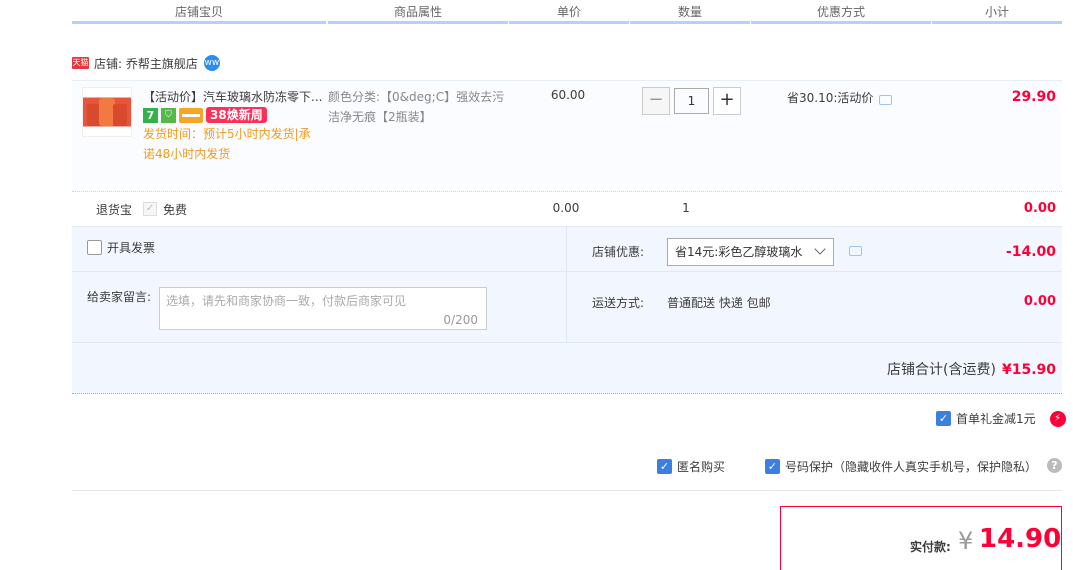 This screenshot has width=1073, height=570. What do you see at coordinates (996, 419) in the screenshot?
I see `gift-label: 首单礼金减1元` at bounding box center [996, 419].